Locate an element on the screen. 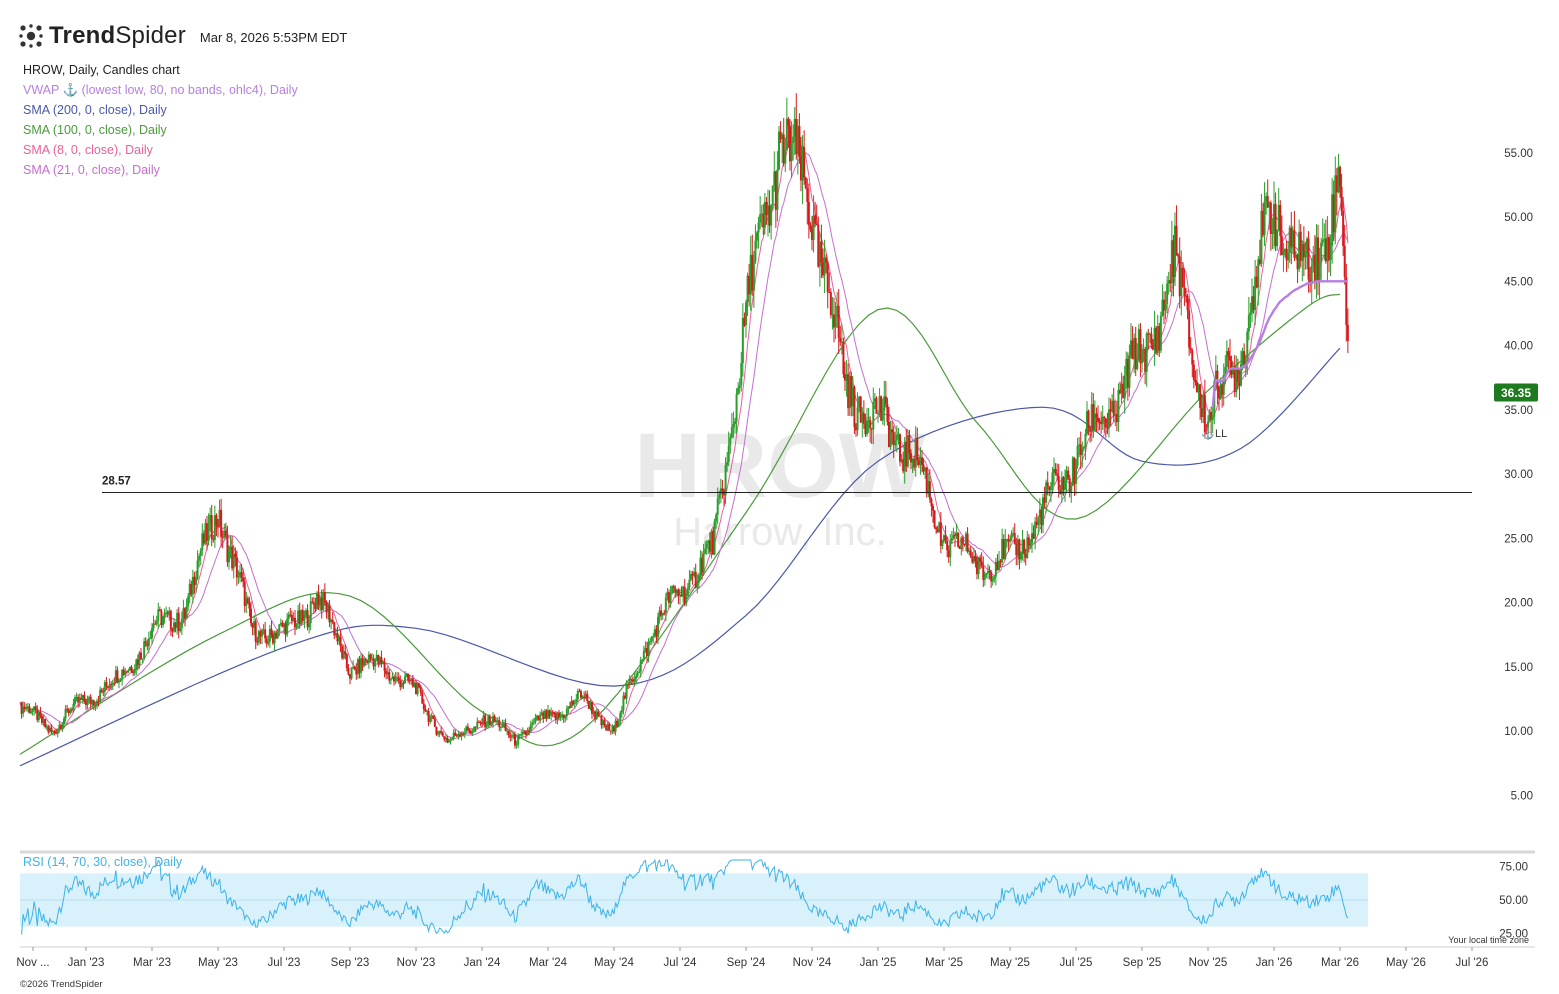 The width and height of the screenshot is (1559, 994). x-tick-label: Jan '23 is located at coordinates (86, 963).